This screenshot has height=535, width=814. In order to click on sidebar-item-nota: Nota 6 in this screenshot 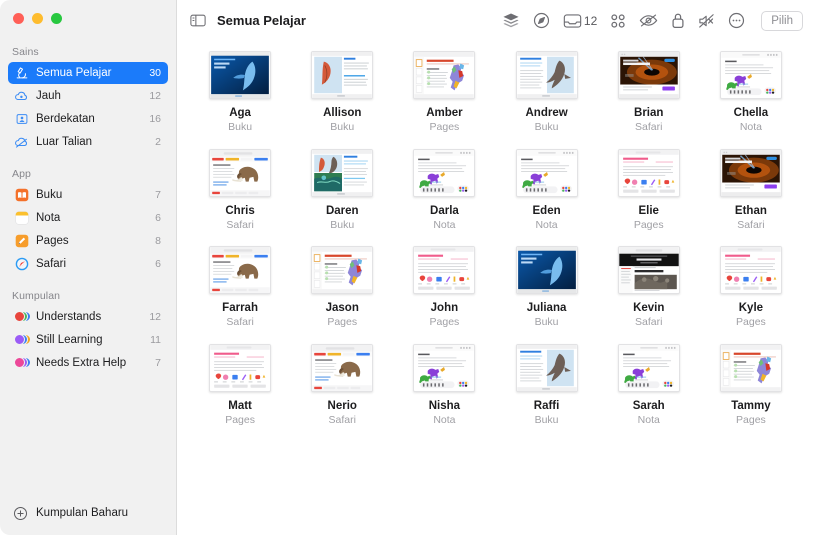, I will do `click(88, 218)`.